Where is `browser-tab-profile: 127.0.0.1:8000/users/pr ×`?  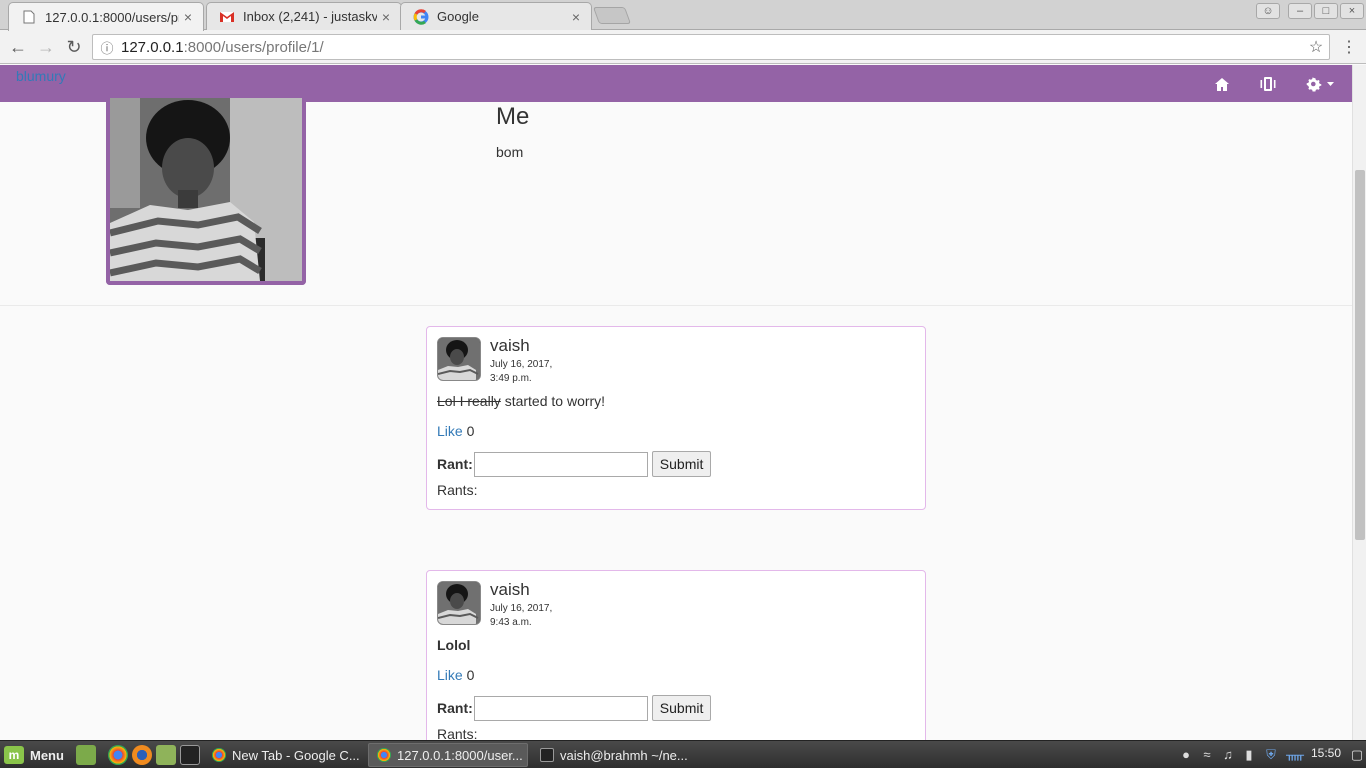
browser-tab-profile: 127.0.0.1:8000/users/pr × is located at coordinates (106, 16).